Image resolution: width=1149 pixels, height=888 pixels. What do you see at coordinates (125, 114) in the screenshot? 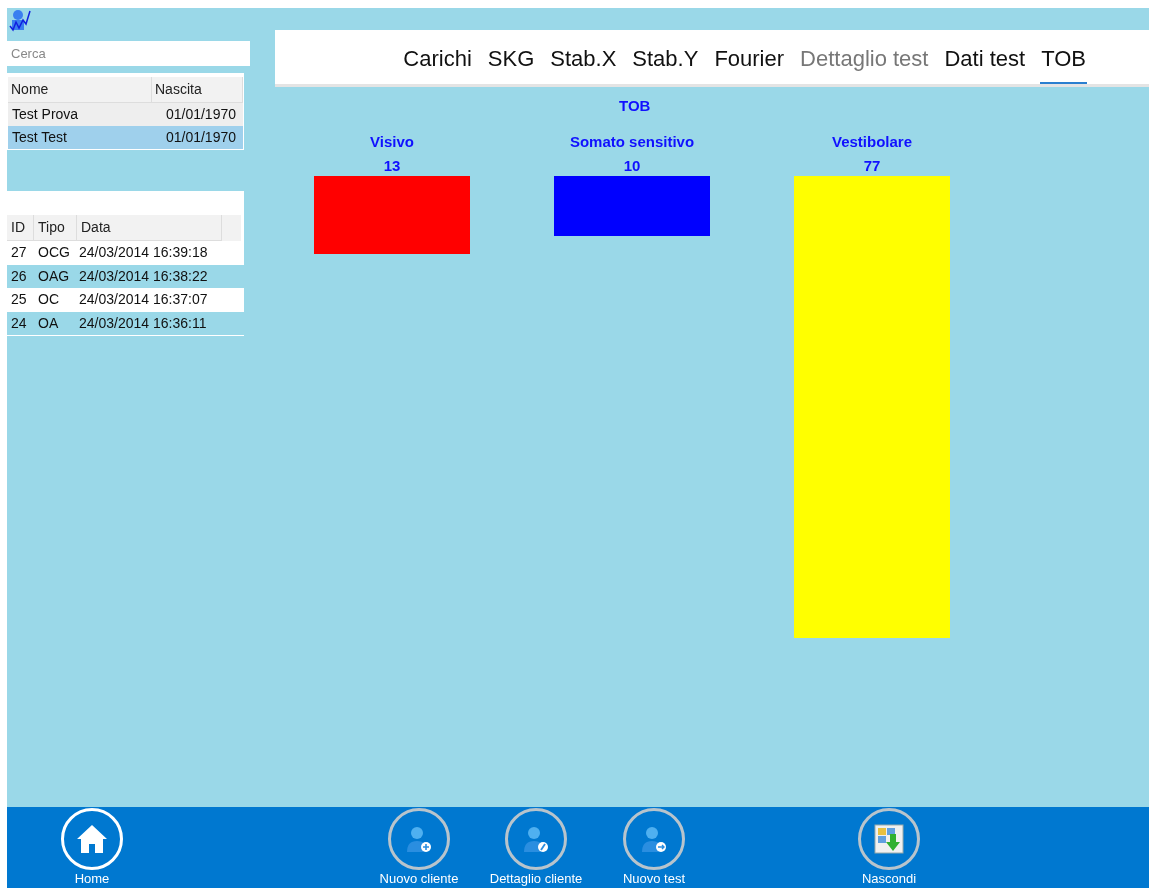
I see `client-row: Test Prova 01/01/1970` at bounding box center [125, 114].